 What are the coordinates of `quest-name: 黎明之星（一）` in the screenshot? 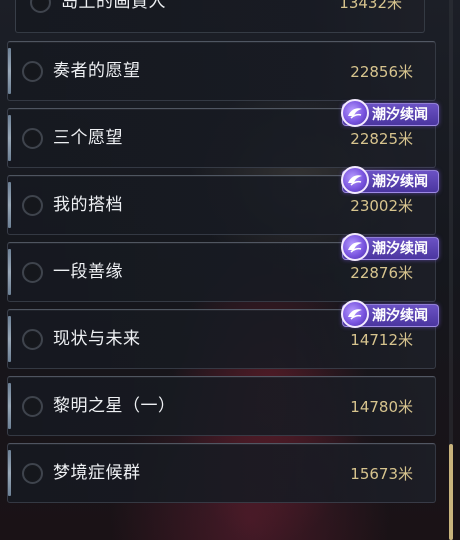 It's located at (114, 406).